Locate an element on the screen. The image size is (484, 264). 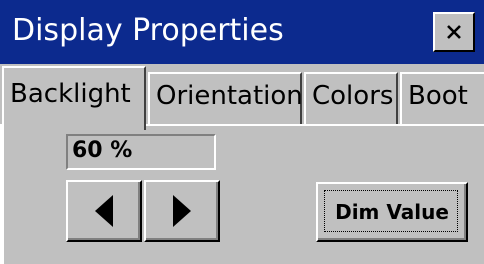
decrease-backlight-button is located at coordinates (104, 211).